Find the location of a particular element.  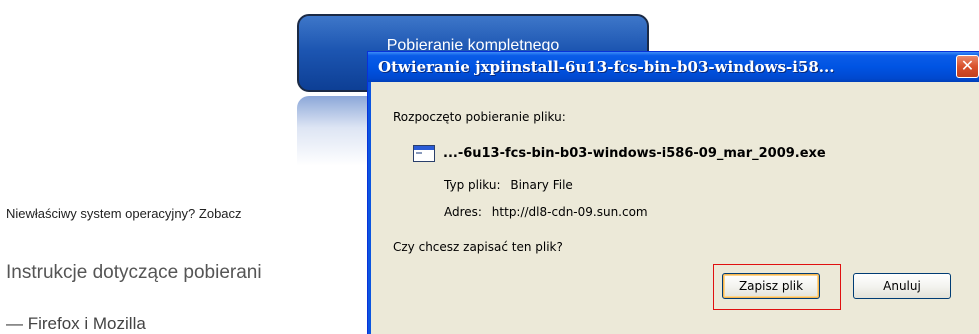

wrong-os-text: Niewłaściwy system operacyjny? Zobacz is located at coordinates (124, 213).